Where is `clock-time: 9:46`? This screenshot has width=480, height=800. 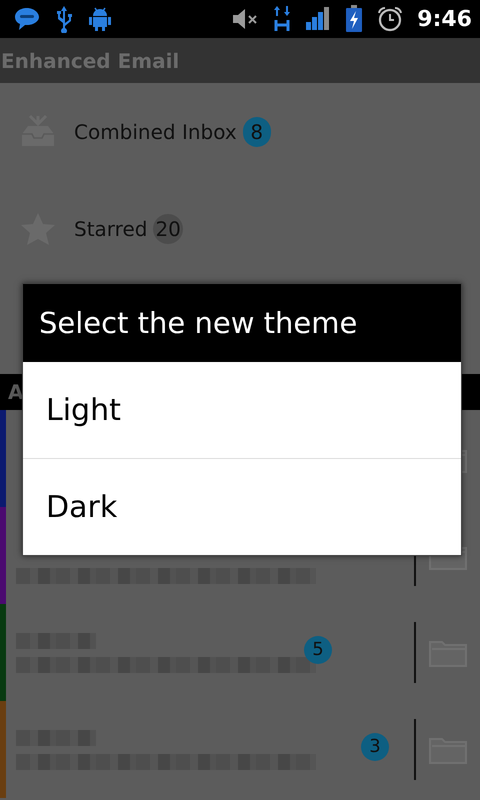
clock-time: 9:46 is located at coordinates (444, 19).